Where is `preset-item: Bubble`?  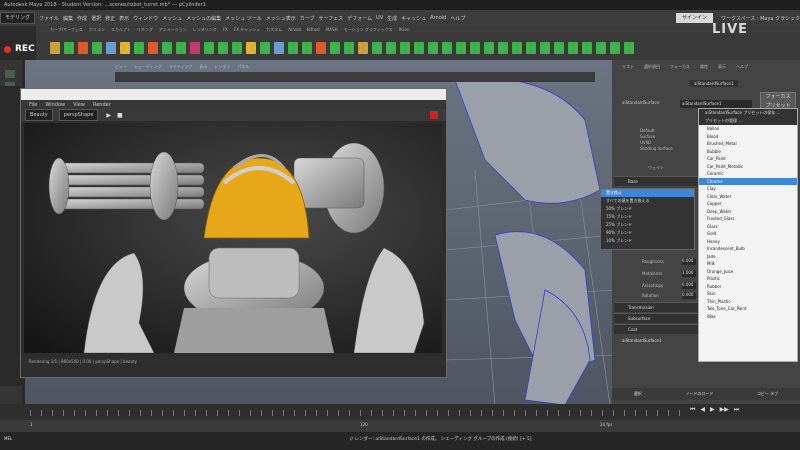 preset-item: Bubble is located at coordinates (748, 152).